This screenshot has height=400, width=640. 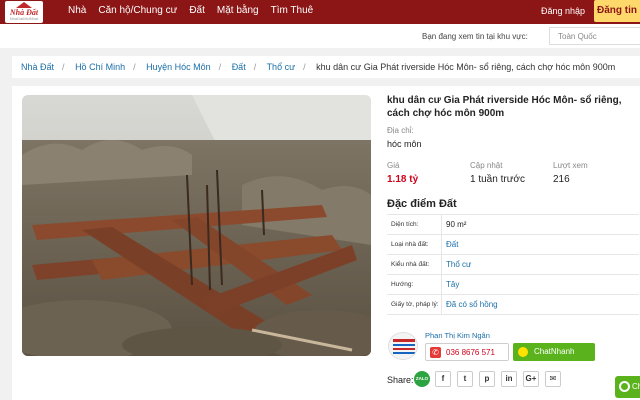 I want to click on chat-button: ChatNhanh, so click(x=554, y=352).